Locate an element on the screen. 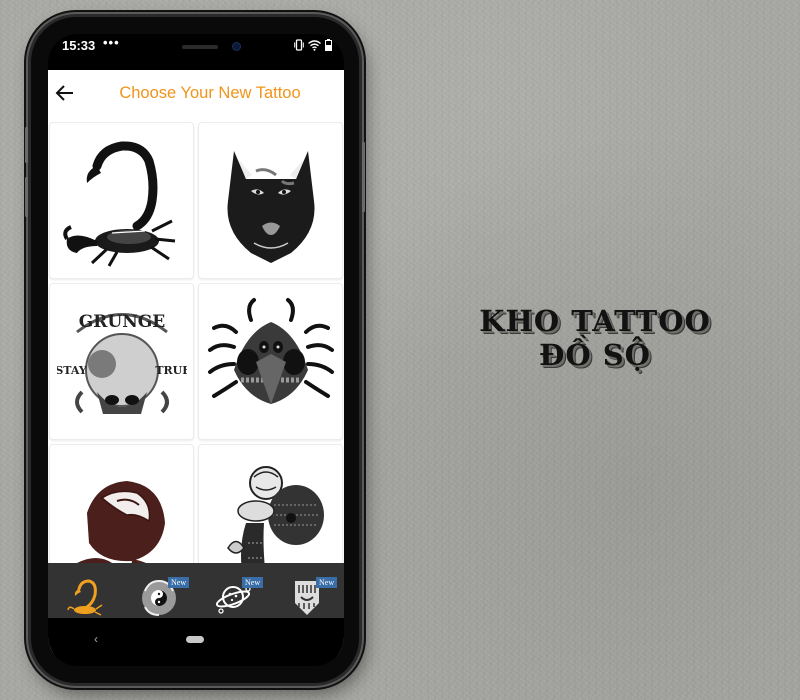 The image size is (800, 700). phone-power-button is located at coordinates (363, 177).